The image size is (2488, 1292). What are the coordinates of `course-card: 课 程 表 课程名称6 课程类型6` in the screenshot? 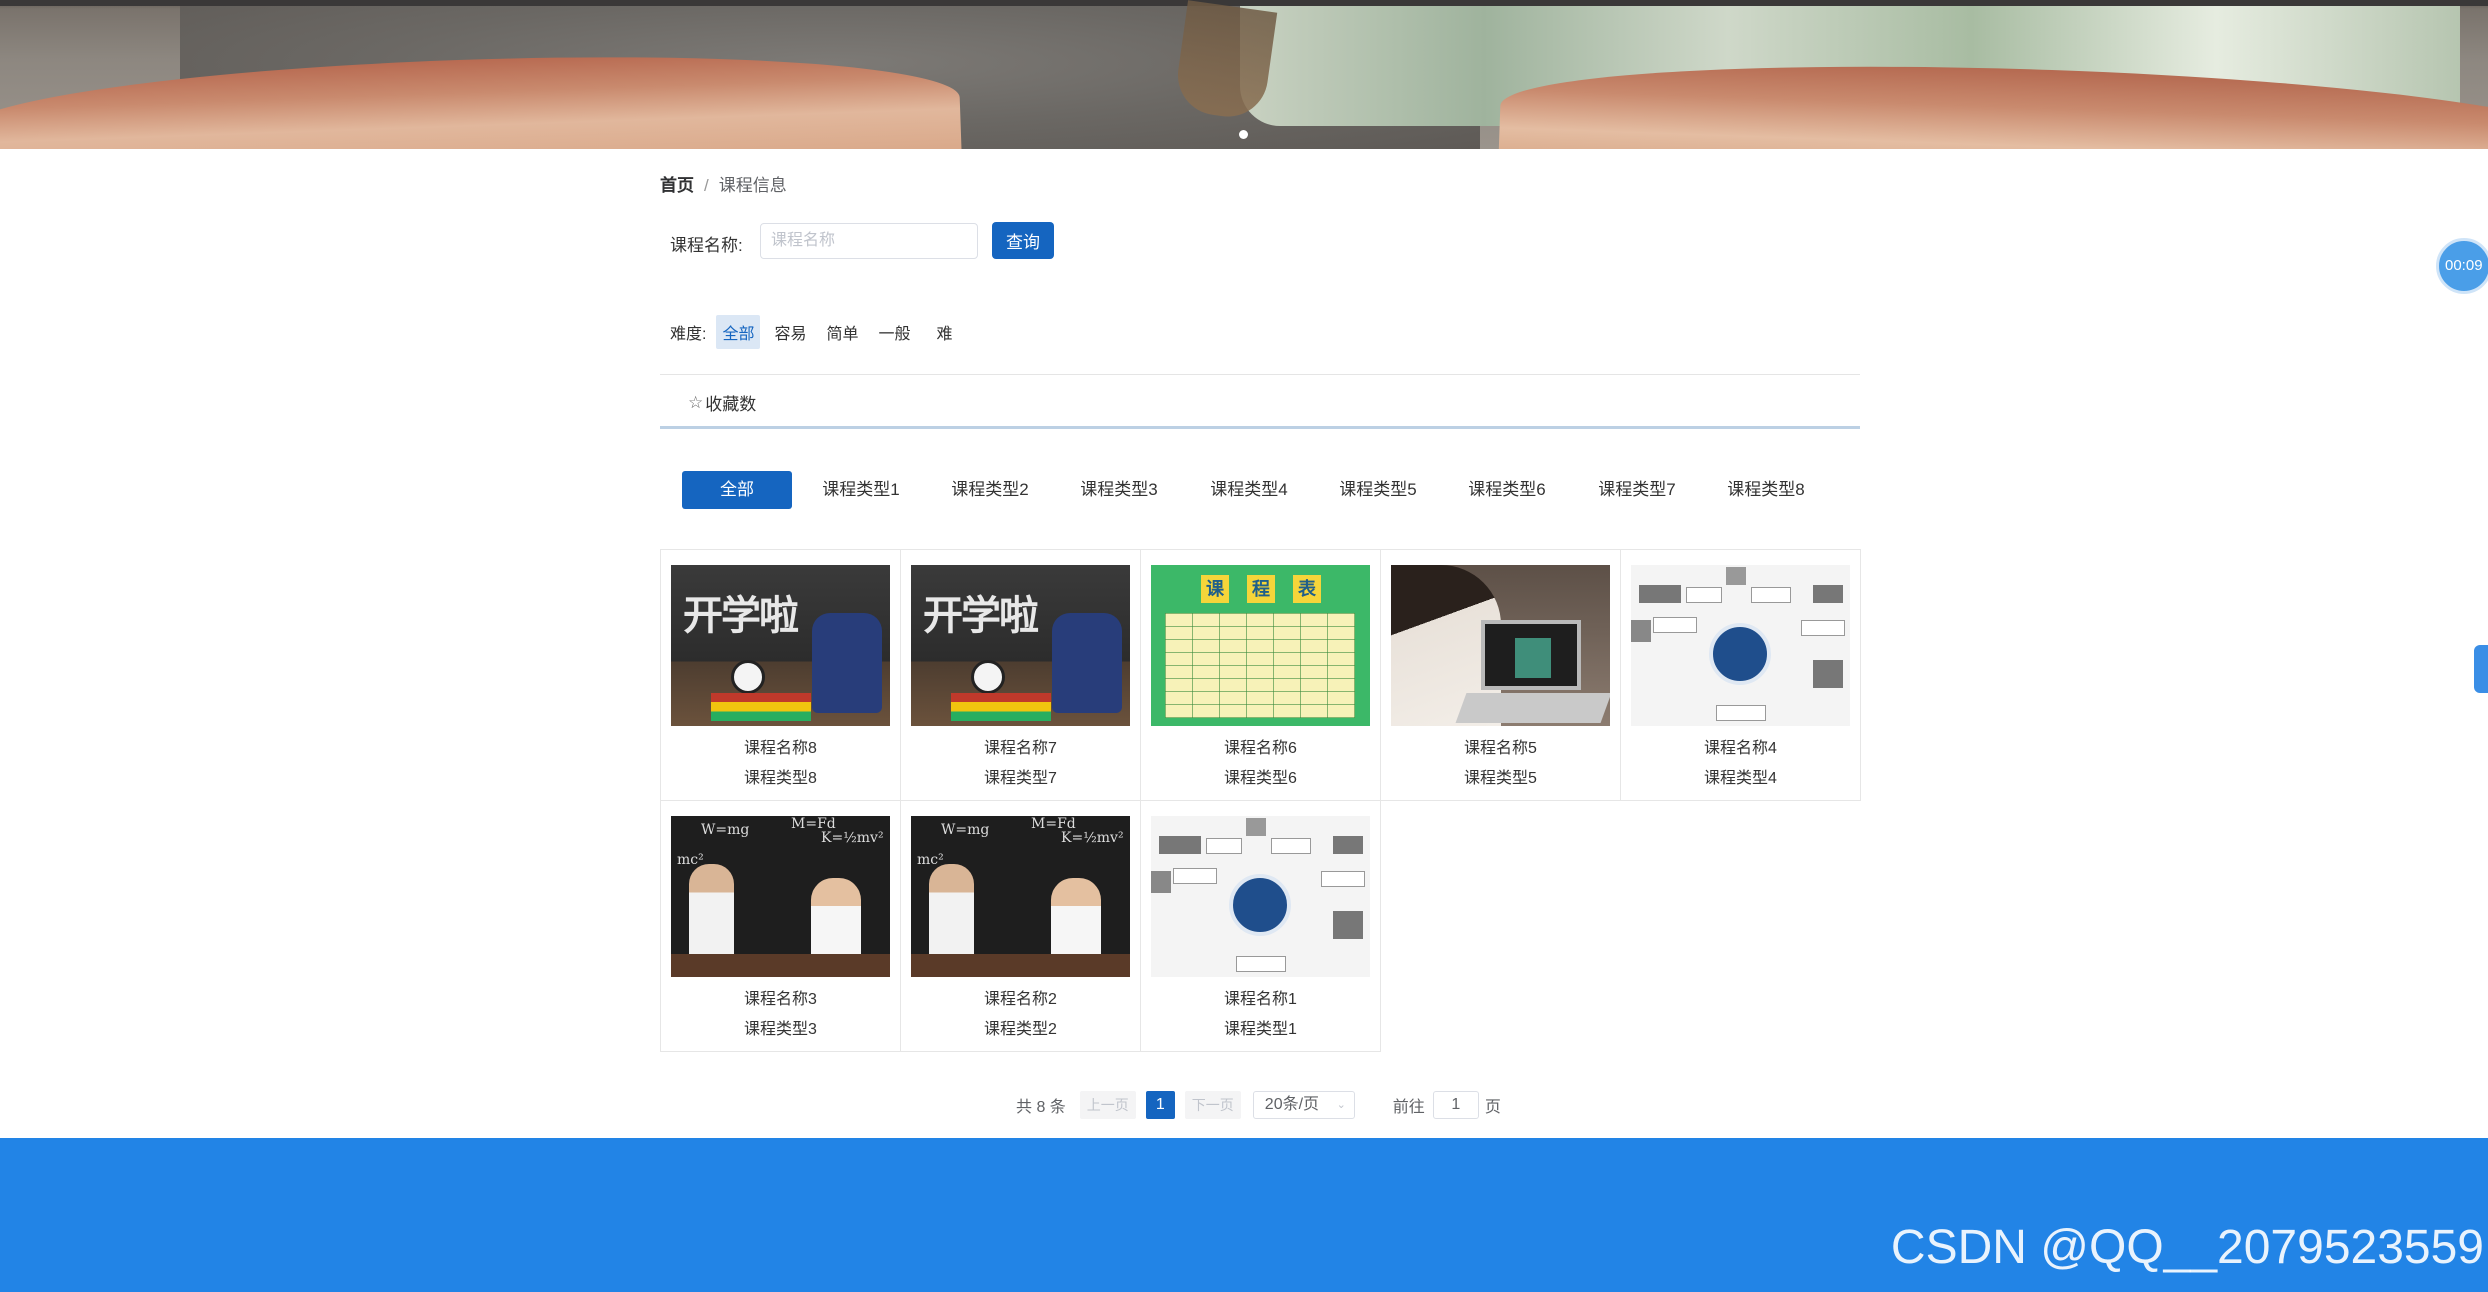 It's located at (1260, 675).